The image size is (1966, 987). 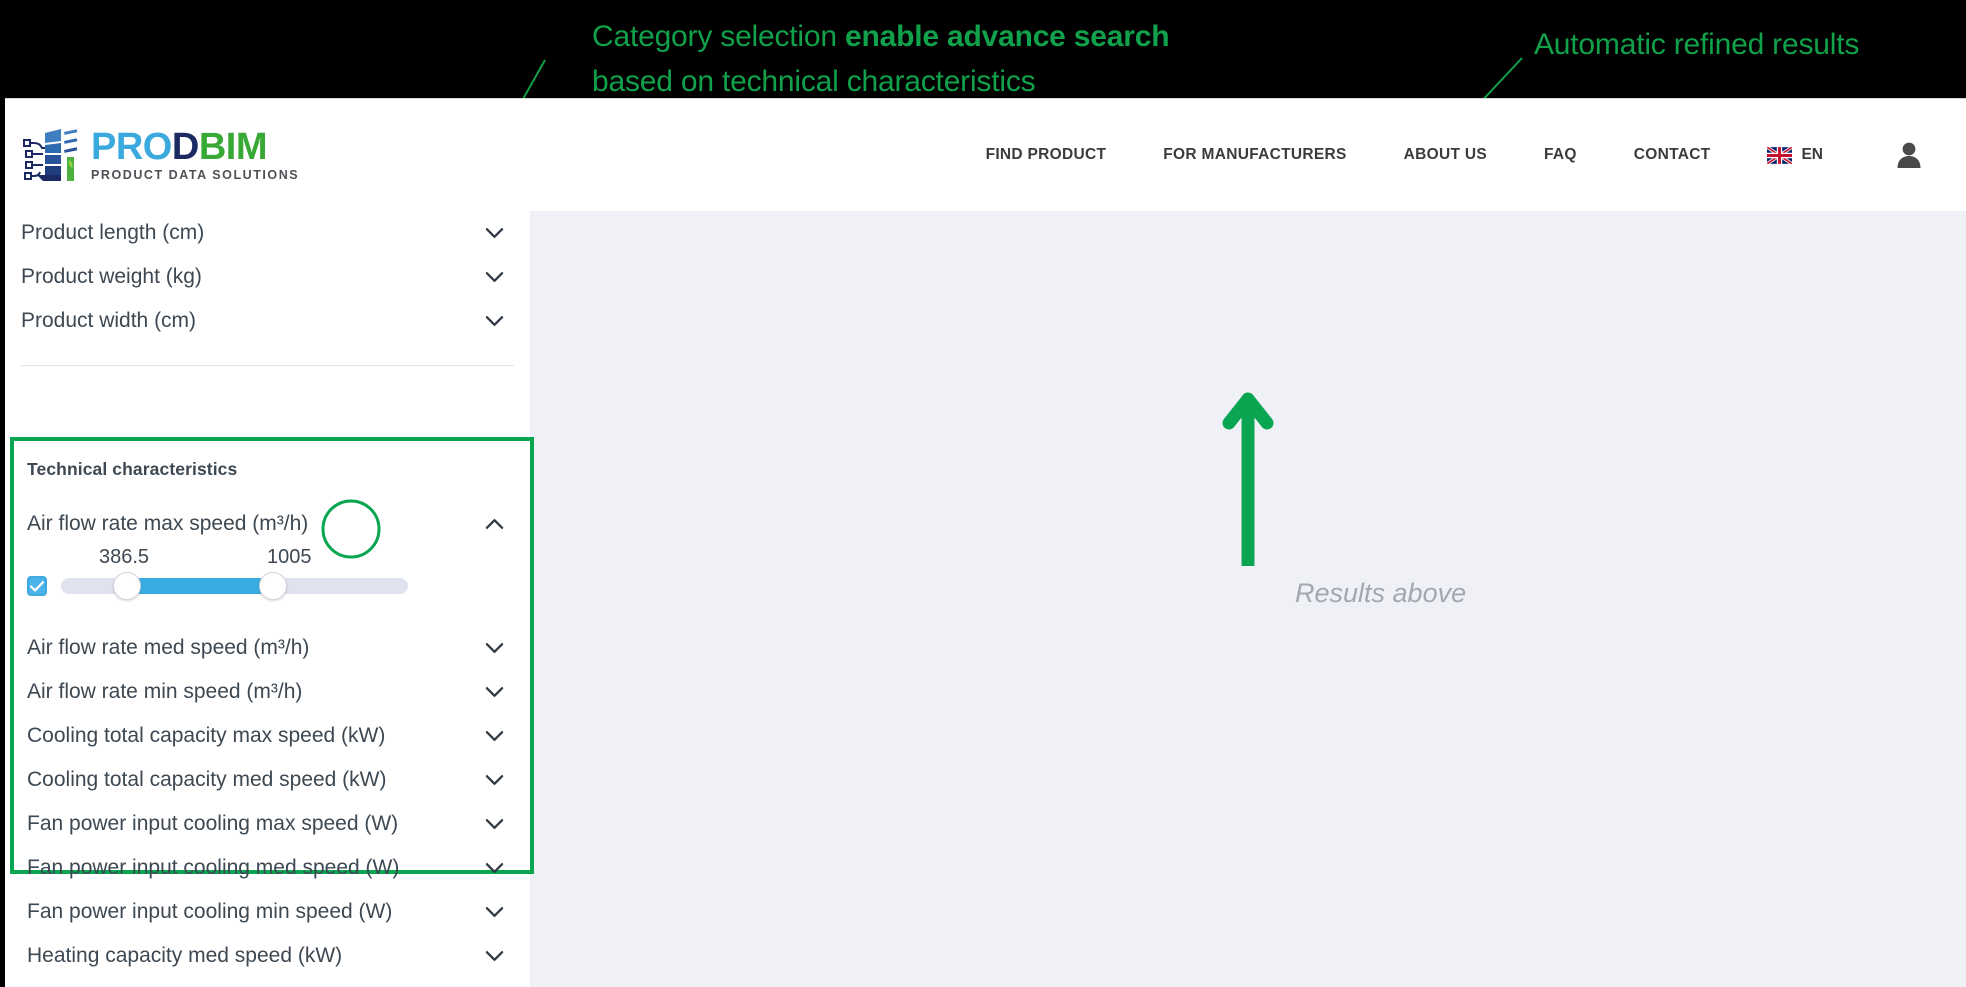 I want to click on filter-row-cooling-capacity-med-speed: Cooling total capacity med speed (kW), so click(x=272, y=780).